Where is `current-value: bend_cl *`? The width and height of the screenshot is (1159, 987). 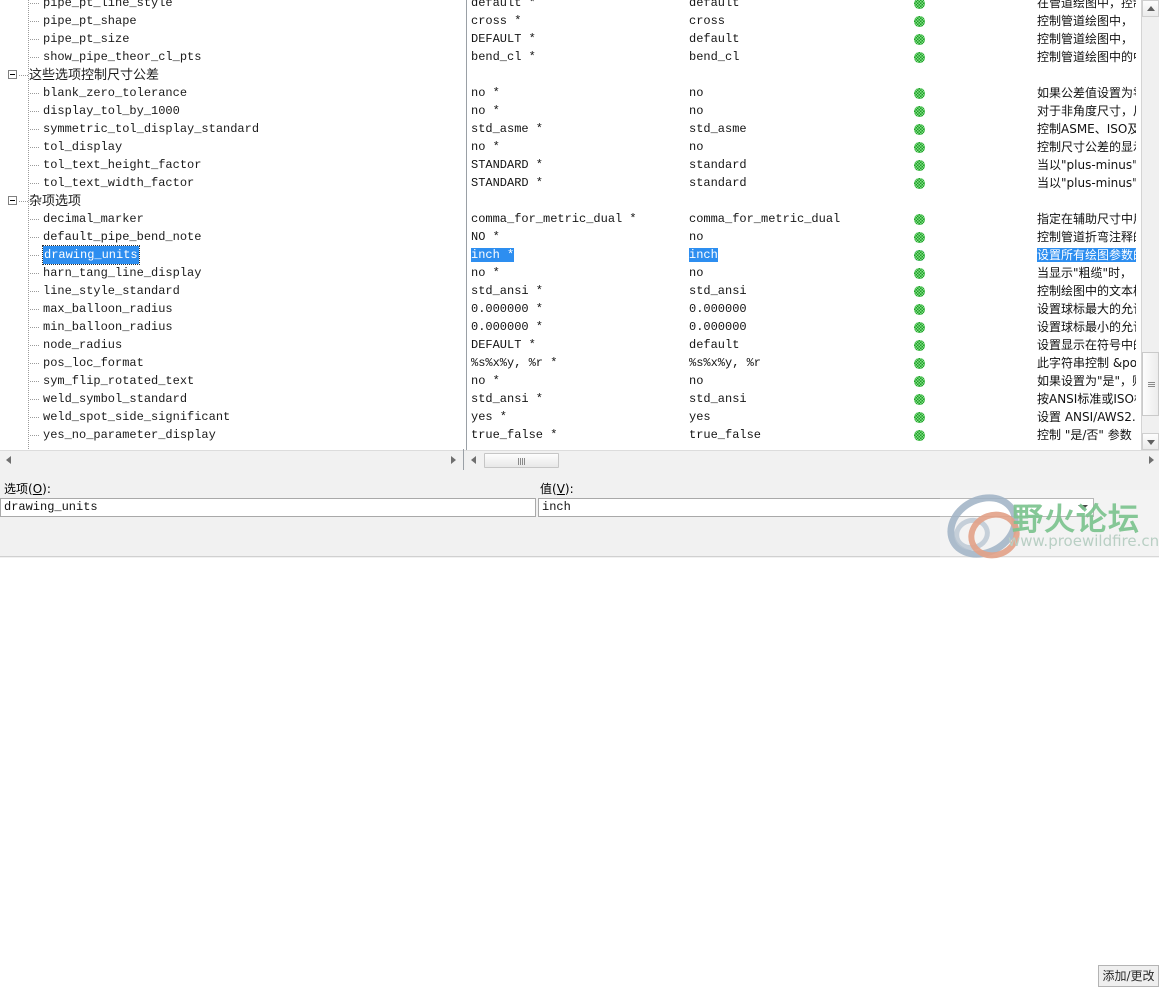 current-value: bend_cl * is located at coordinates (503, 57).